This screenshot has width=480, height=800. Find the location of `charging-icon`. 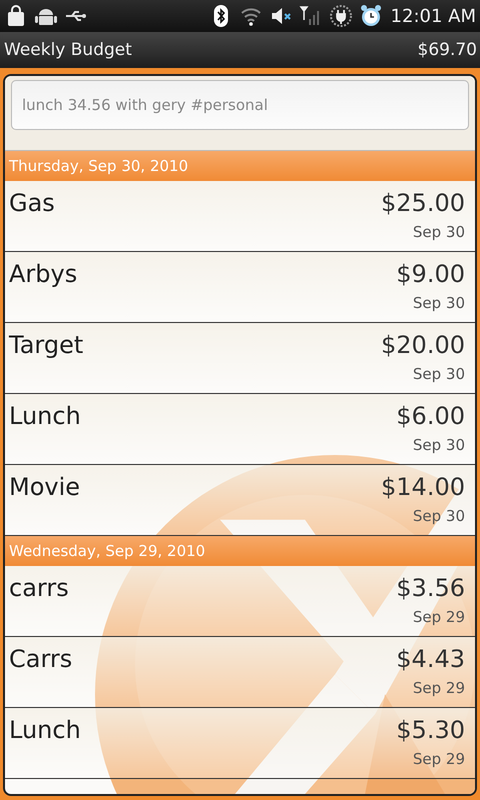

charging-icon is located at coordinates (340, 16).